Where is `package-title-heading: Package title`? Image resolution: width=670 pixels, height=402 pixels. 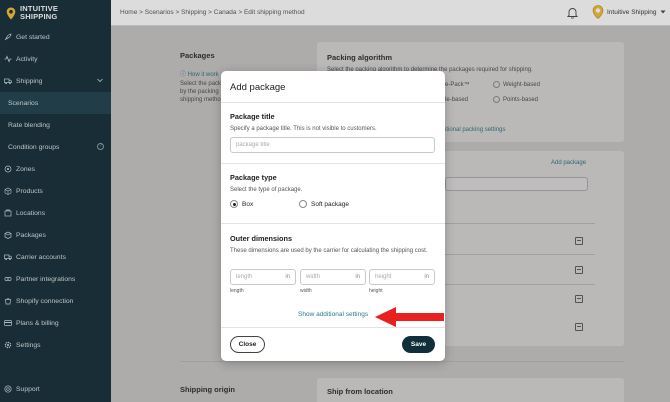
package-title-heading: Package title is located at coordinates (252, 116).